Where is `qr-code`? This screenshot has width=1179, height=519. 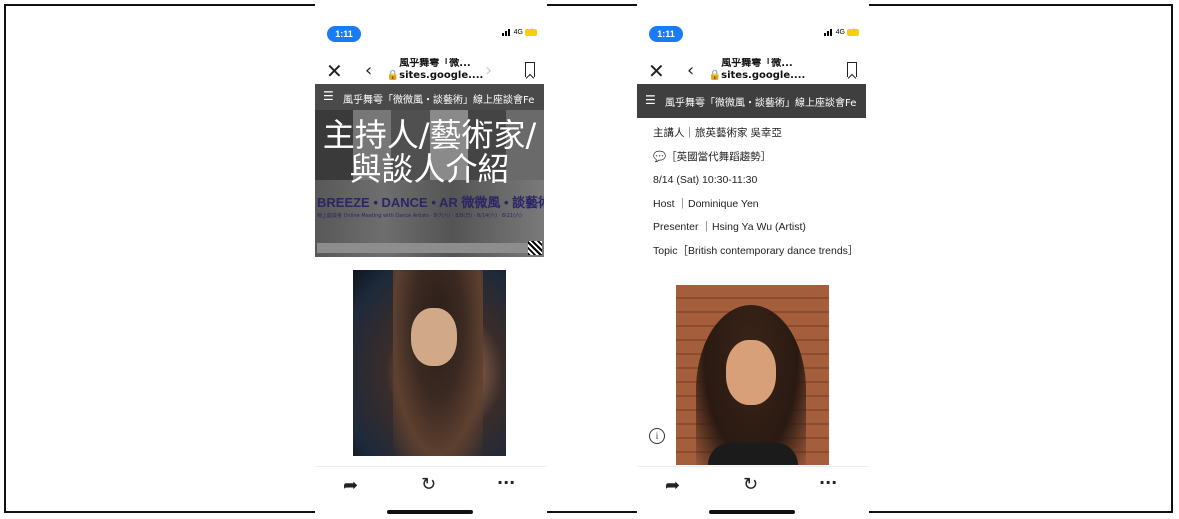
qr-code is located at coordinates (535, 248).